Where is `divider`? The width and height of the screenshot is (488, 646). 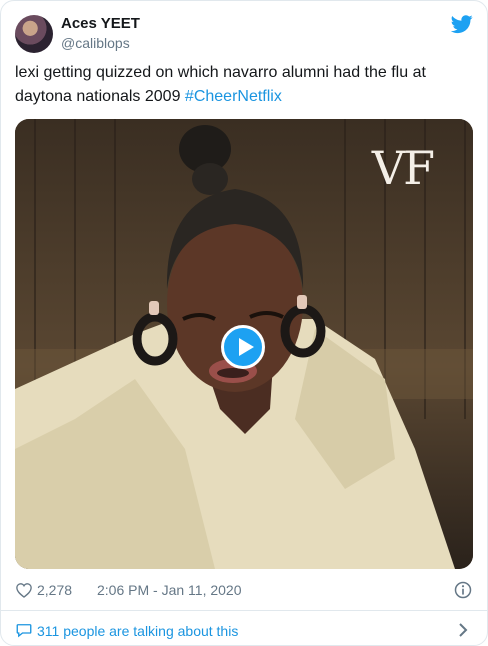 divider is located at coordinates (244, 610).